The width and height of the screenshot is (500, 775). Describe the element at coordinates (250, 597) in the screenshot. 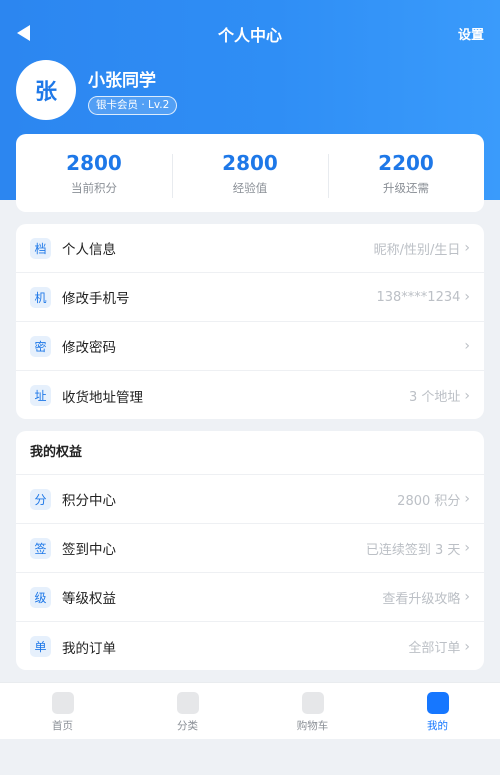

I see `menu-item-level-benefits: 级 等级权益 查看升级攻略 ›` at that location.